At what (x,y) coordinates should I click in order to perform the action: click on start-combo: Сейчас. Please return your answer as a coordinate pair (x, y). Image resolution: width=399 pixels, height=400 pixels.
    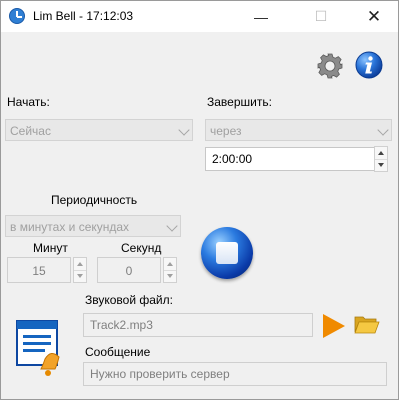
    Looking at the image, I should click on (99, 130).